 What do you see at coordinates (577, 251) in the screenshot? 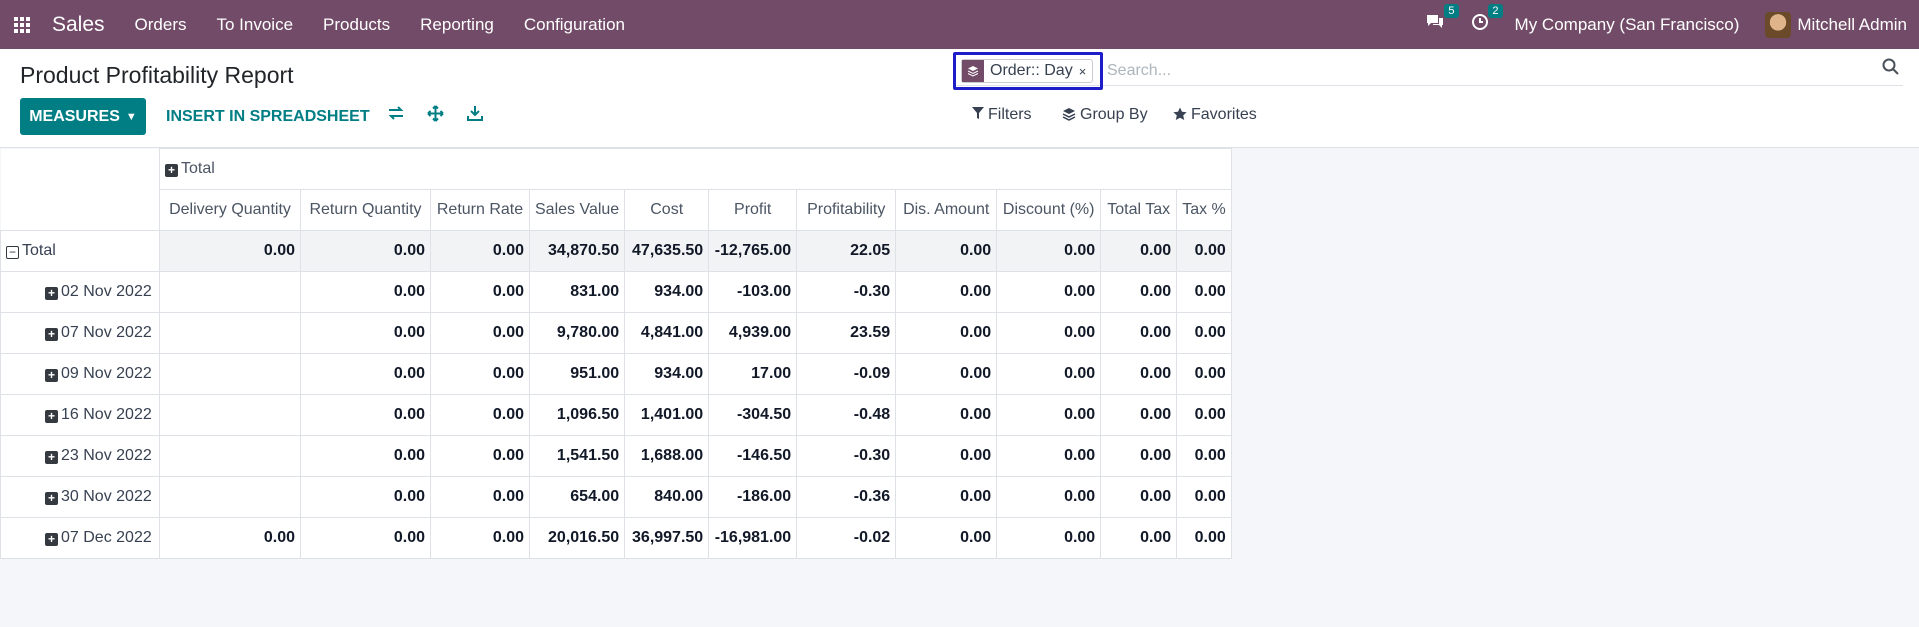
I see `table-cell: 34,870.50` at bounding box center [577, 251].